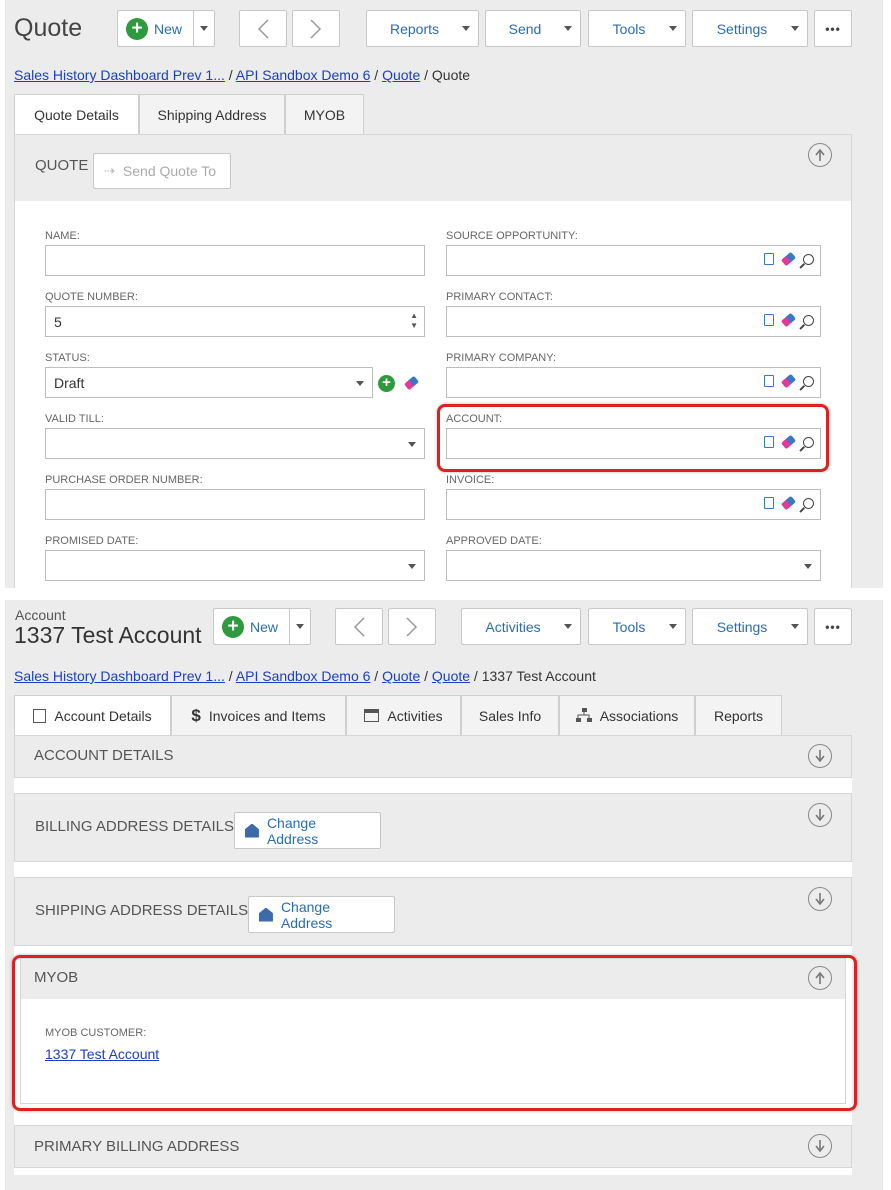  I want to click on more-dots-icon: •••, so click(833, 28).